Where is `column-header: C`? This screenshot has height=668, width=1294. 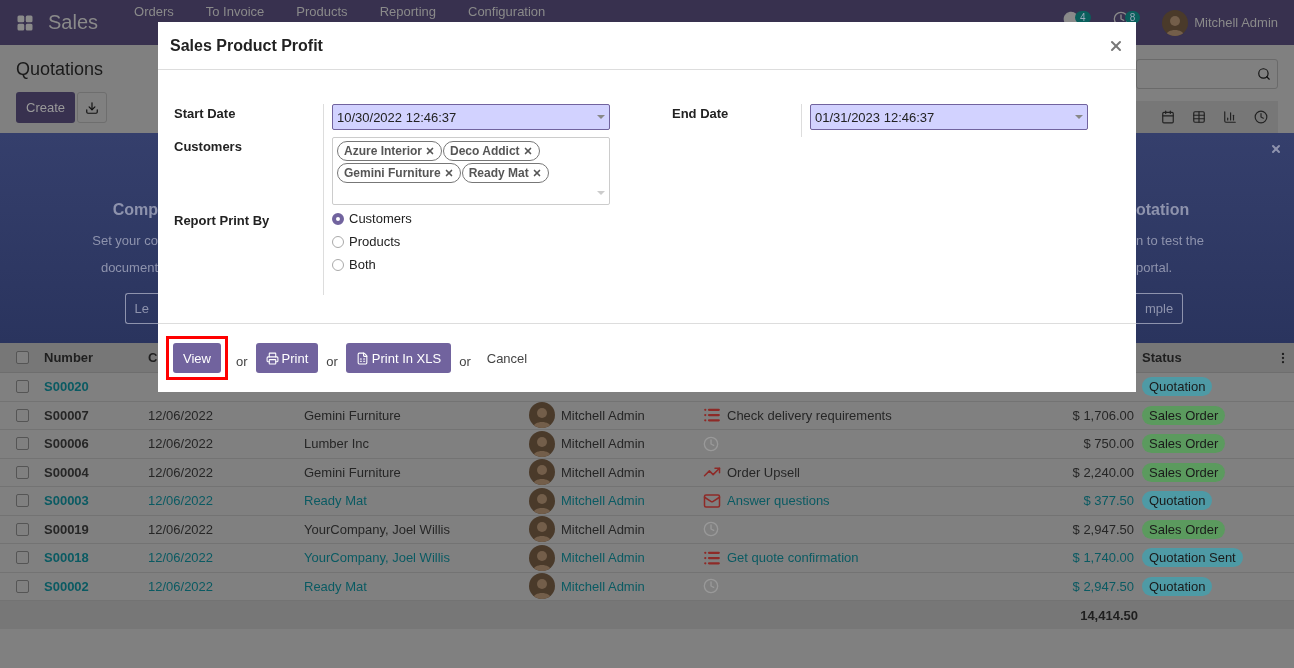
column-header: C is located at coordinates (153, 357).